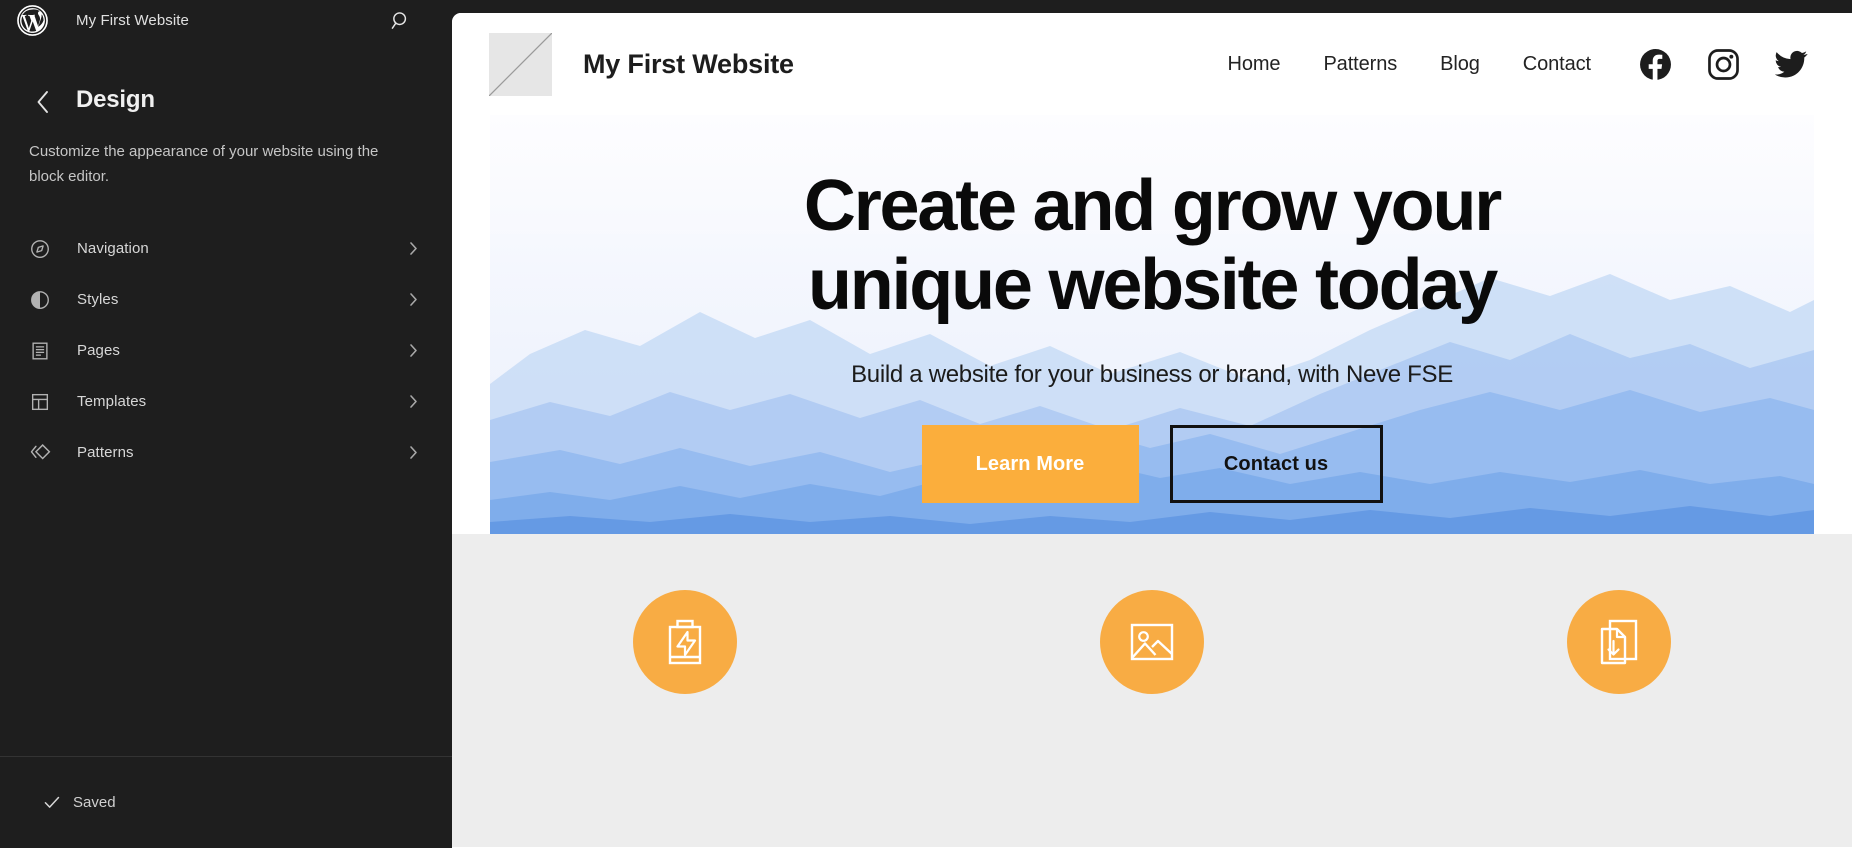  I want to click on instagram-icon, so click(1723, 64).